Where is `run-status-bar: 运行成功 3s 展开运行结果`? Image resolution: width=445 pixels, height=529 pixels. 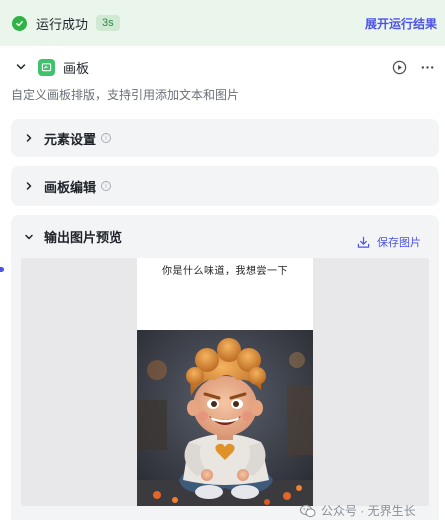 run-status-bar: 运行成功 3s 展开运行结果 is located at coordinates (222, 23).